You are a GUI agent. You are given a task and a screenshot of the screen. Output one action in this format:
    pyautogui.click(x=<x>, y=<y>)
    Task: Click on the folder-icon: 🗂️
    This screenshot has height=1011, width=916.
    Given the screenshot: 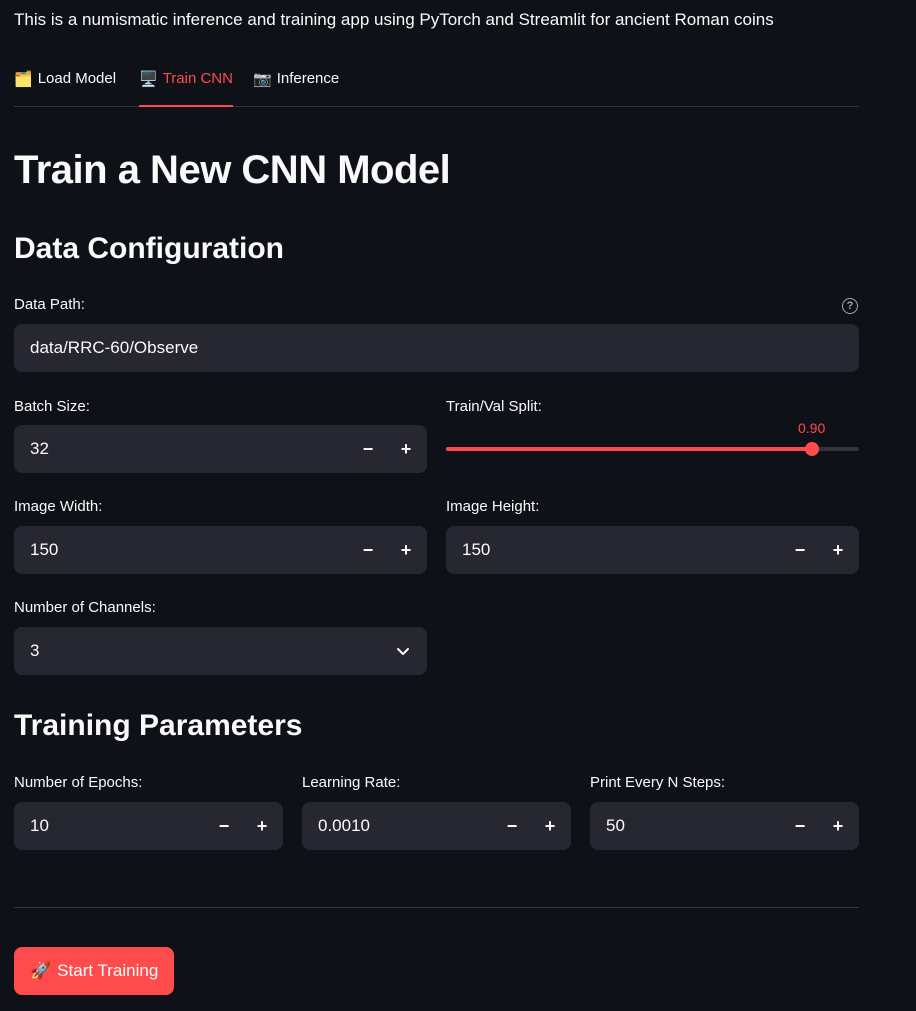 What is the action you would take?
    pyautogui.click(x=23, y=79)
    